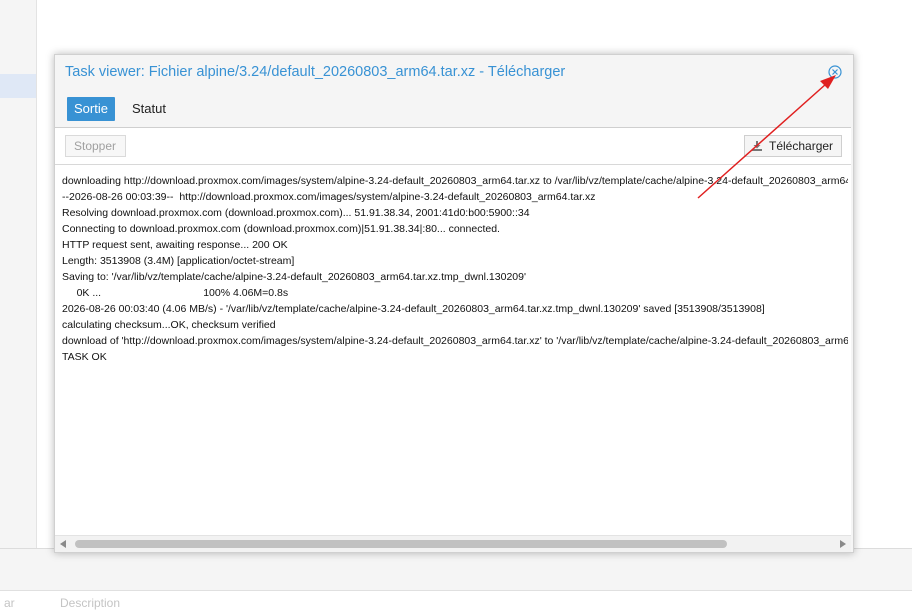 Image resolution: width=912 pixels, height=611 pixels. Describe the element at coordinates (456, 600) in the screenshot. I see `background-grid-header` at that location.